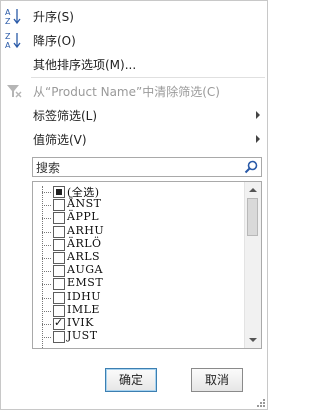 Image resolution: width=320 pixels, height=410 pixels. What do you see at coordinates (84, 296) in the screenshot?
I see `list-item-label: IDHU` at bounding box center [84, 296].